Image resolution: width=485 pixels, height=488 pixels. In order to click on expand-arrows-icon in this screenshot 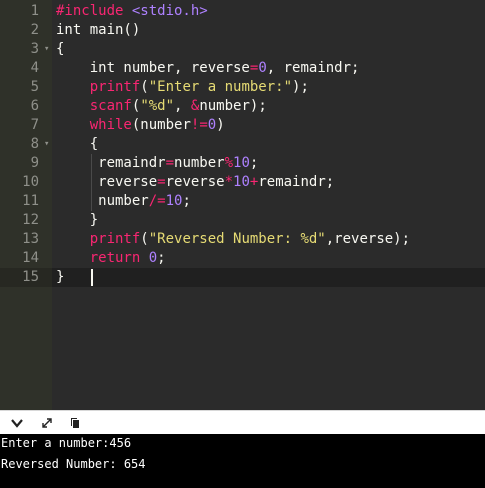, I will do `click(47, 423)`.